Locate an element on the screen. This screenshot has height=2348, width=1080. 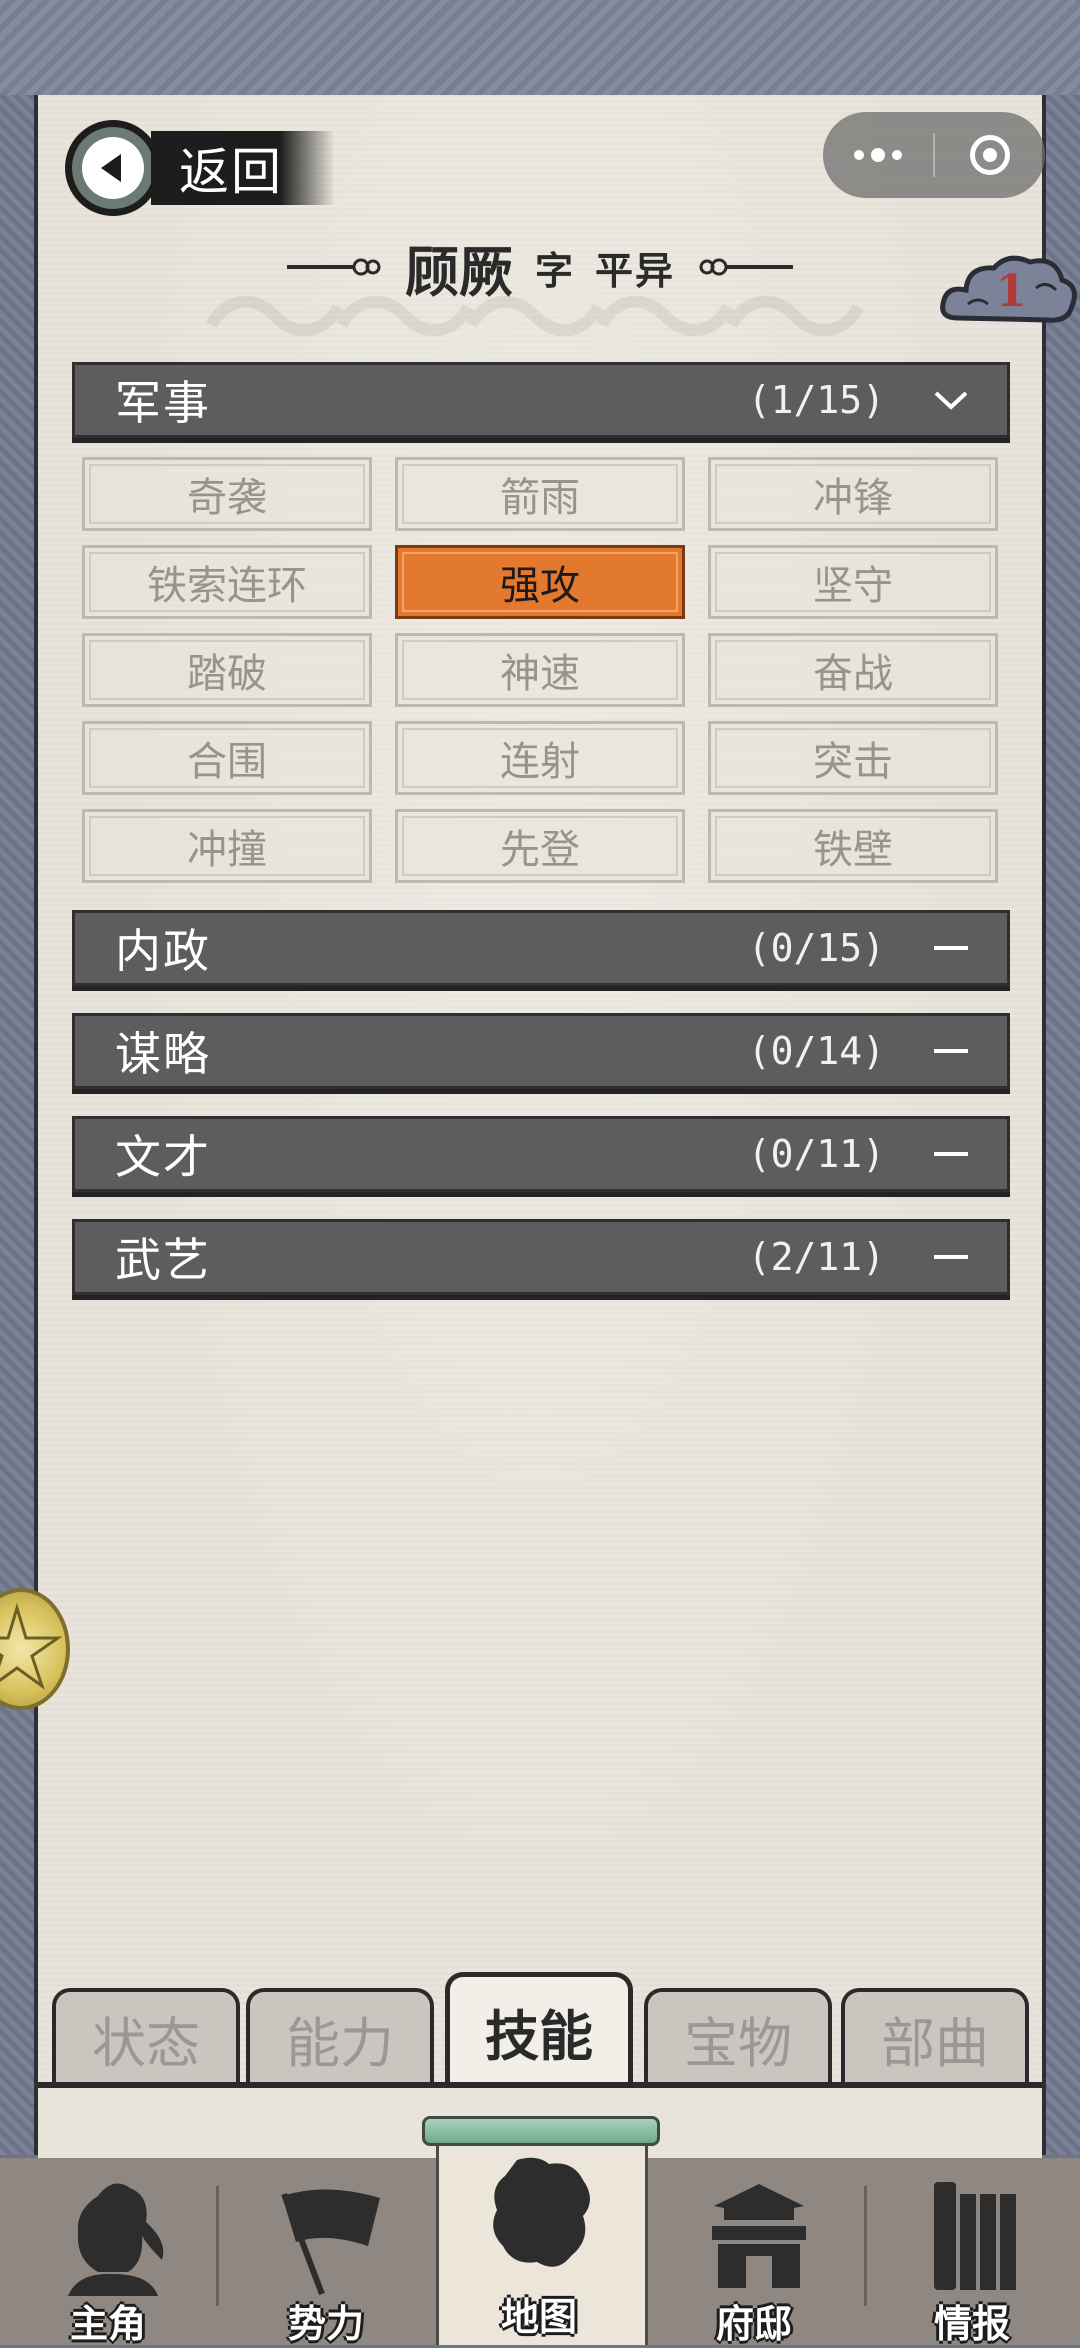
nav-intel: 情报 is located at coordinates (972, 2252).